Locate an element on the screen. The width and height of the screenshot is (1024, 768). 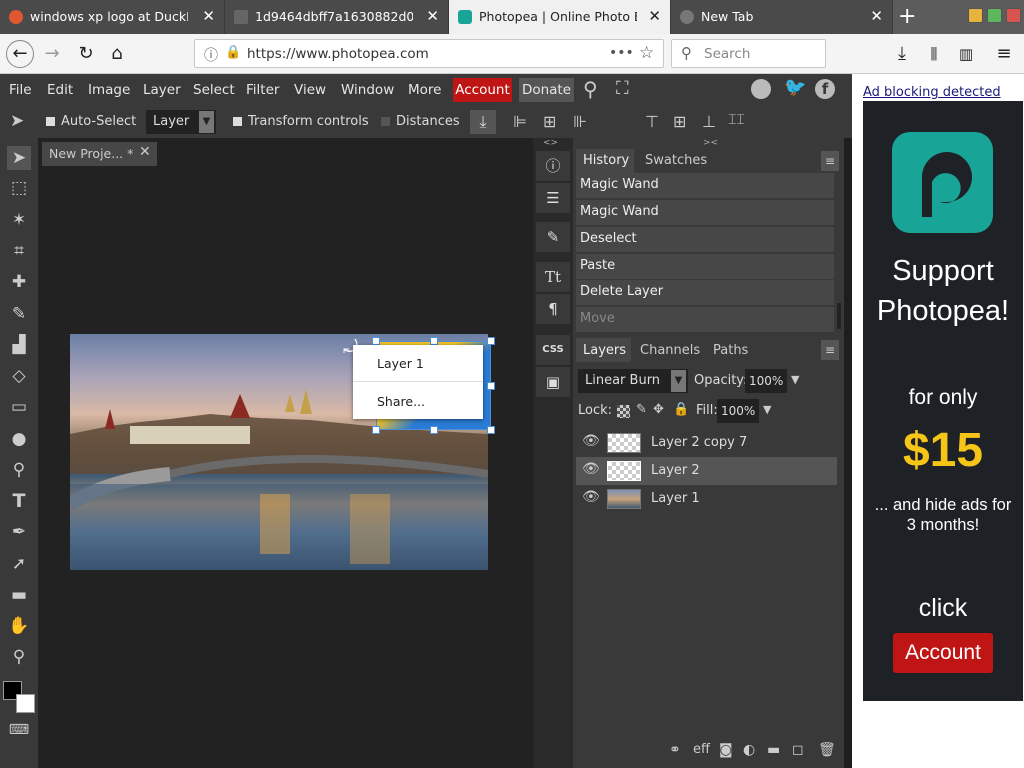
shape-tool-icon: ▬ is located at coordinates (19, 595).